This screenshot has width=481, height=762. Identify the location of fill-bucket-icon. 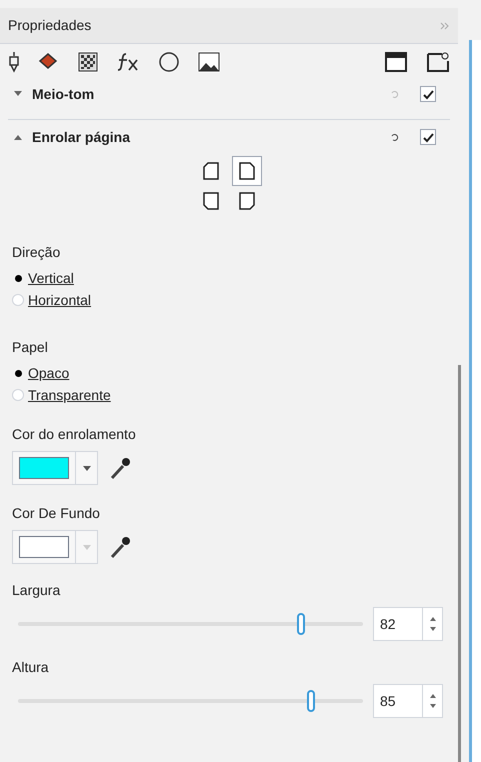
(49, 62).